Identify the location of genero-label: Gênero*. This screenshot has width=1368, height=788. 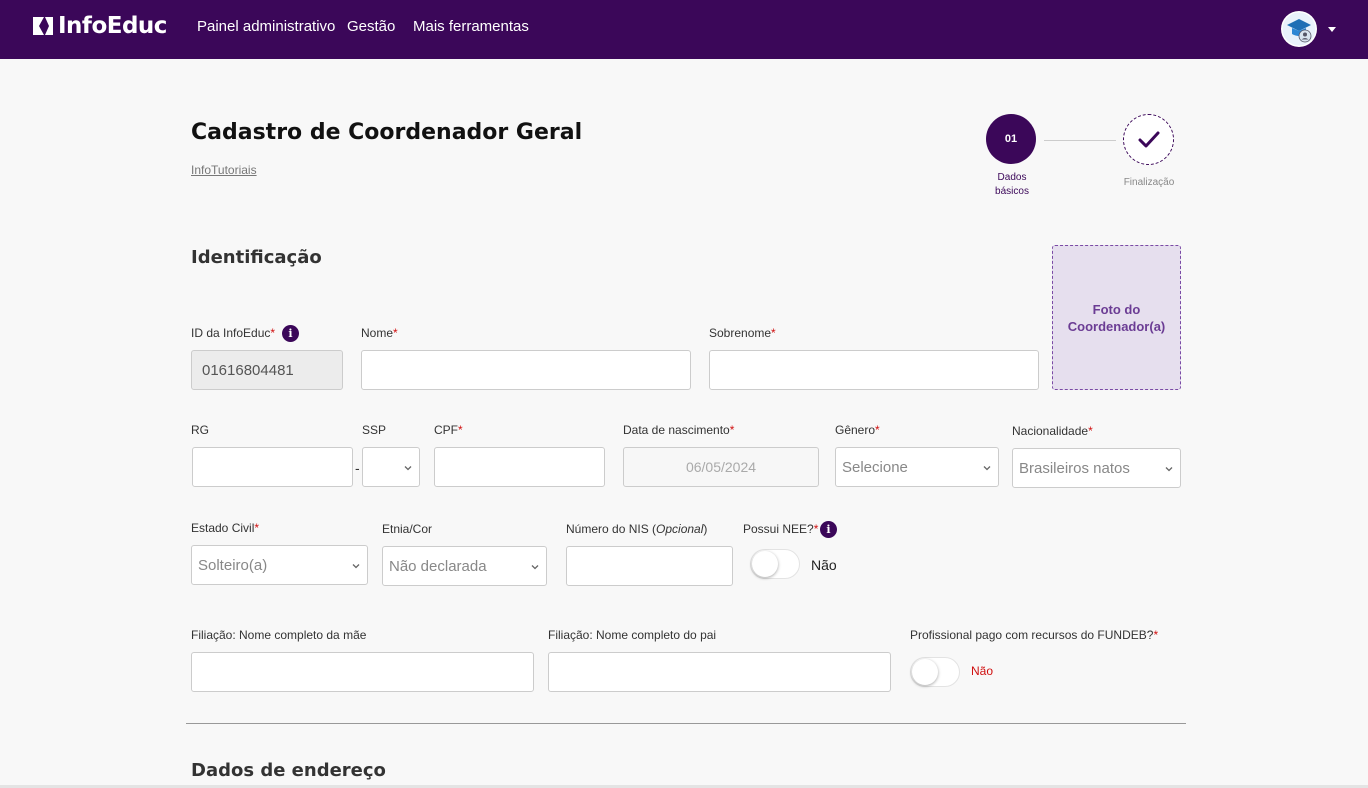
(857, 430).